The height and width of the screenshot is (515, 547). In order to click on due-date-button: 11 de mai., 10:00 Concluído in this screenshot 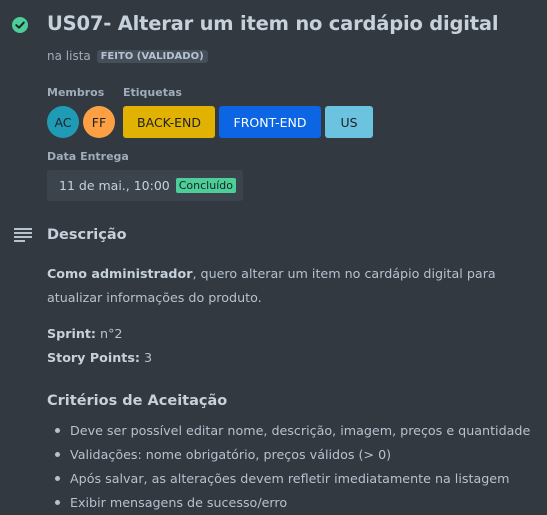, I will do `click(145, 185)`.